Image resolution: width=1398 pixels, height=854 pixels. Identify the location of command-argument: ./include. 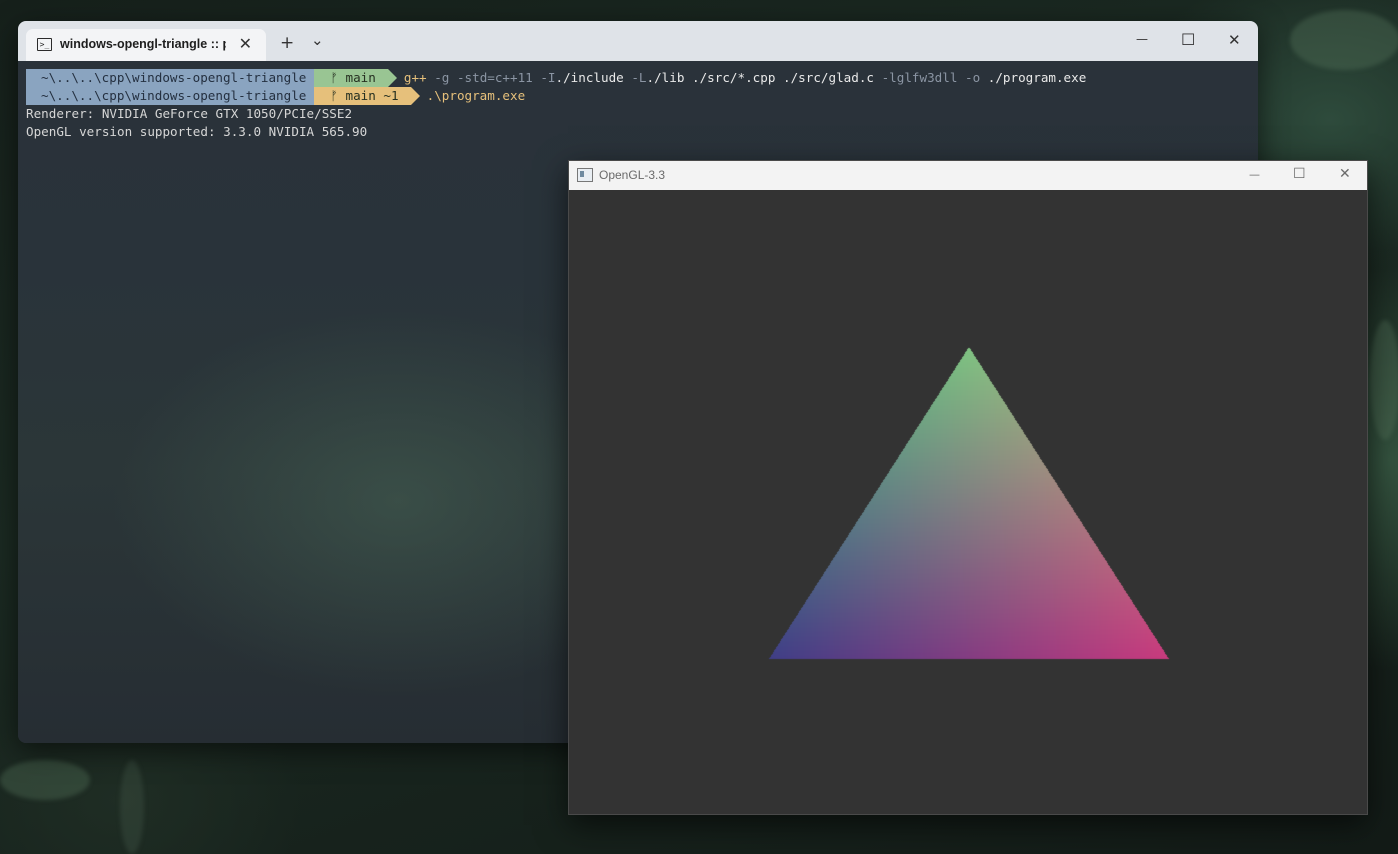
(589, 77).